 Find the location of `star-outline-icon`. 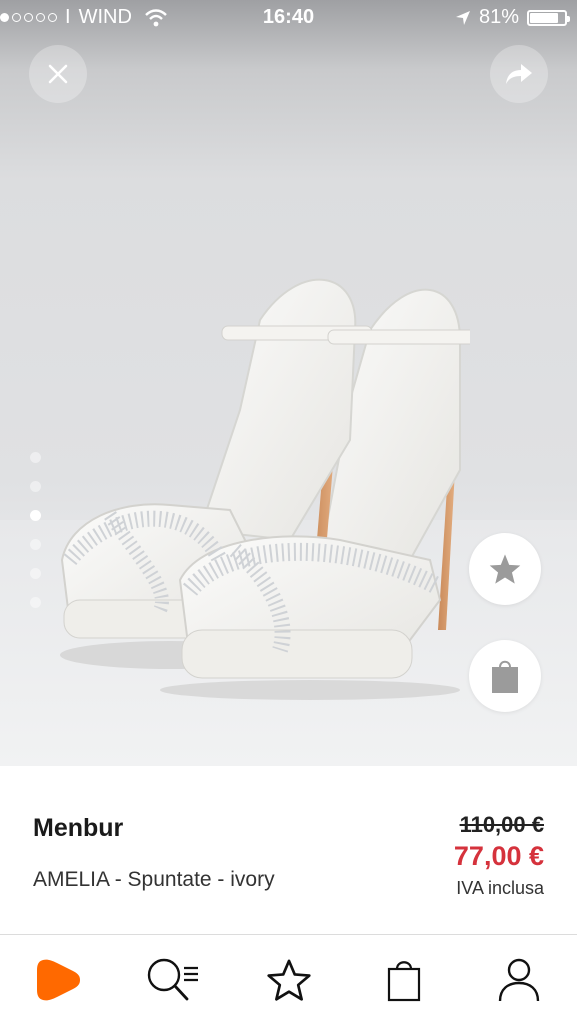

star-outline-icon is located at coordinates (288, 980).